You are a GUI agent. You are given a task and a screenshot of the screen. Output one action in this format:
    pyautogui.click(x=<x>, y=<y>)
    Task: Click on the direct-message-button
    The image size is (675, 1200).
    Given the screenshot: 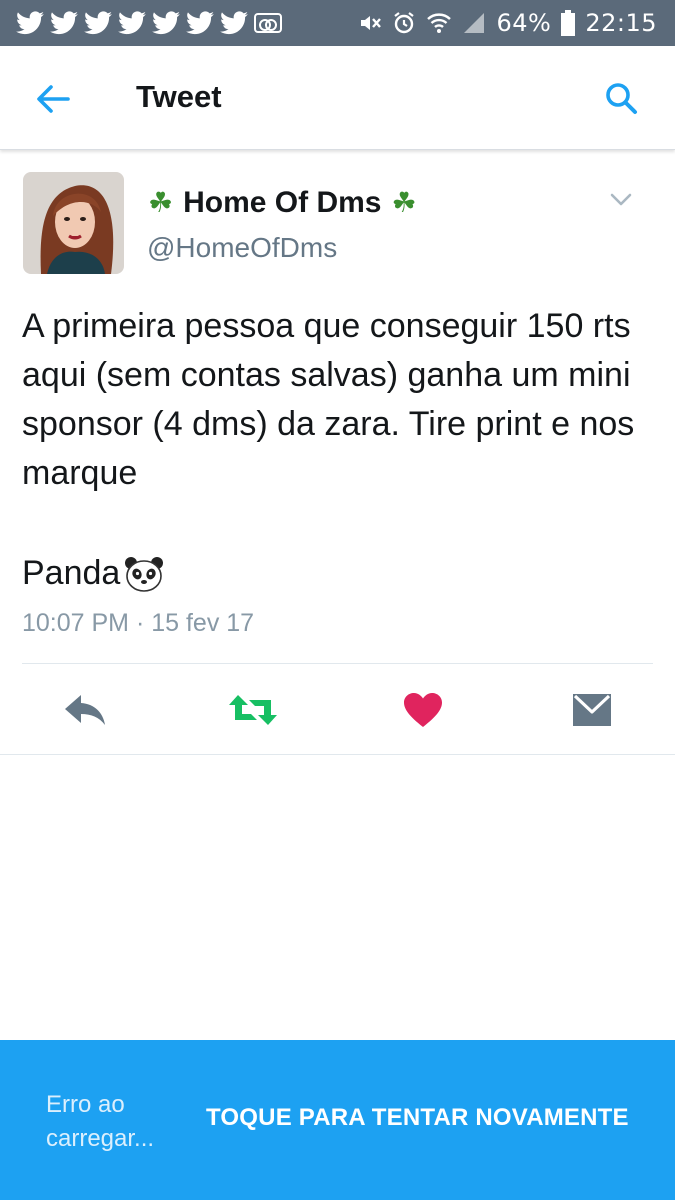 What is the action you would take?
    pyautogui.click(x=592, y=710)
    